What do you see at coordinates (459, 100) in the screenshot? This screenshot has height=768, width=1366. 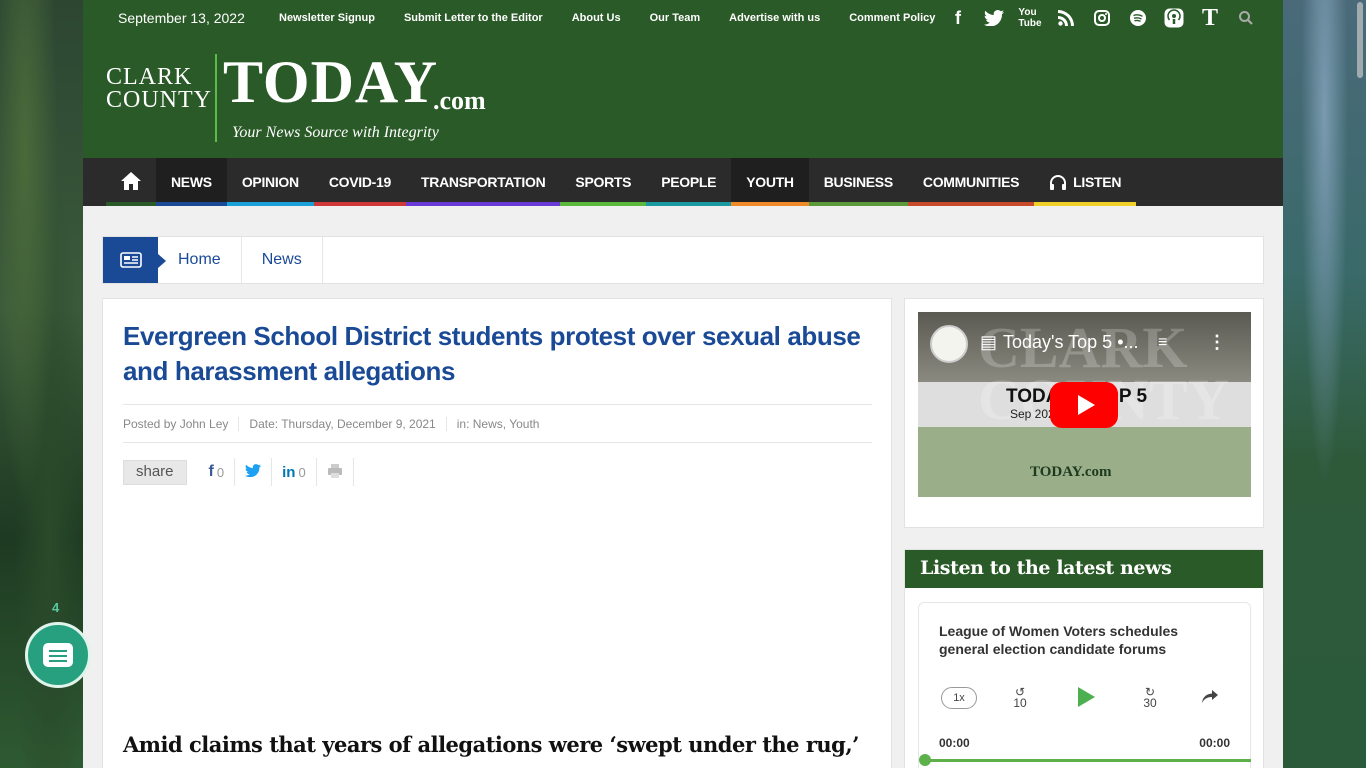 I see `logo-dotcom: .com` at bounding box center [459, 100].